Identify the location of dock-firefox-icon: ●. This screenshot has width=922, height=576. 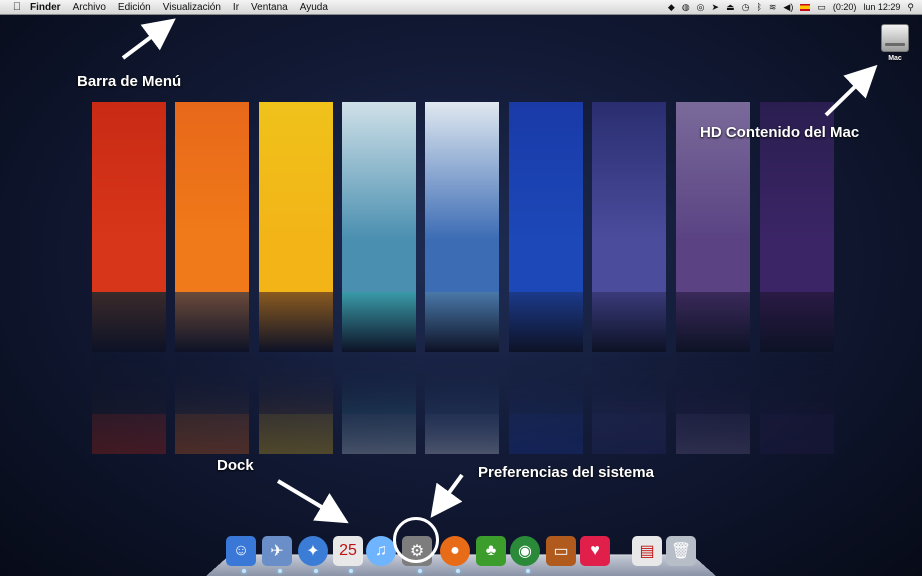
(455, 551).